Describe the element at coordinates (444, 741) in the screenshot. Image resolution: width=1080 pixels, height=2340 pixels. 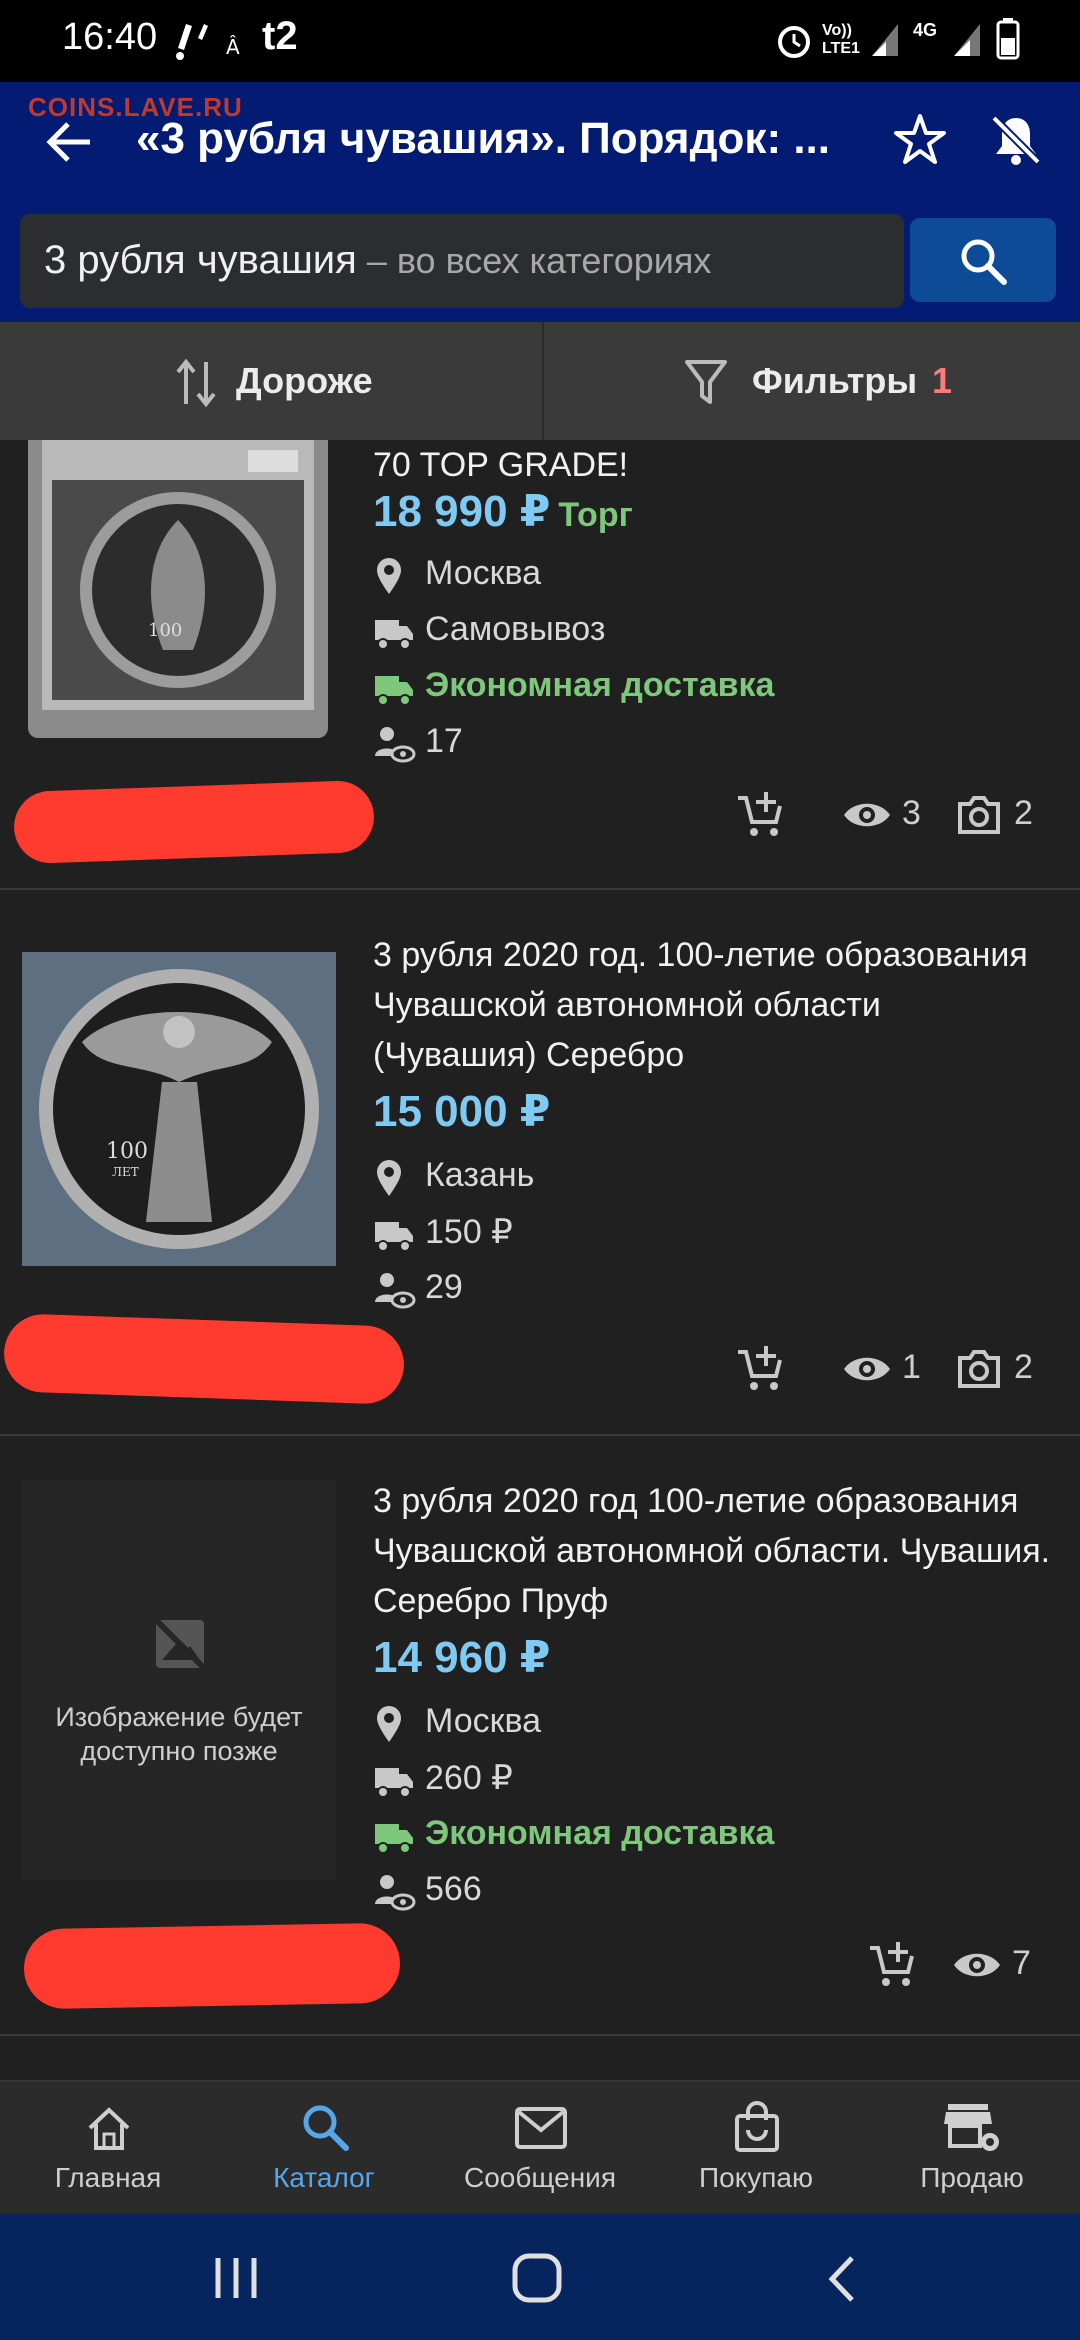
I see `buyers-count: 17` at that location.